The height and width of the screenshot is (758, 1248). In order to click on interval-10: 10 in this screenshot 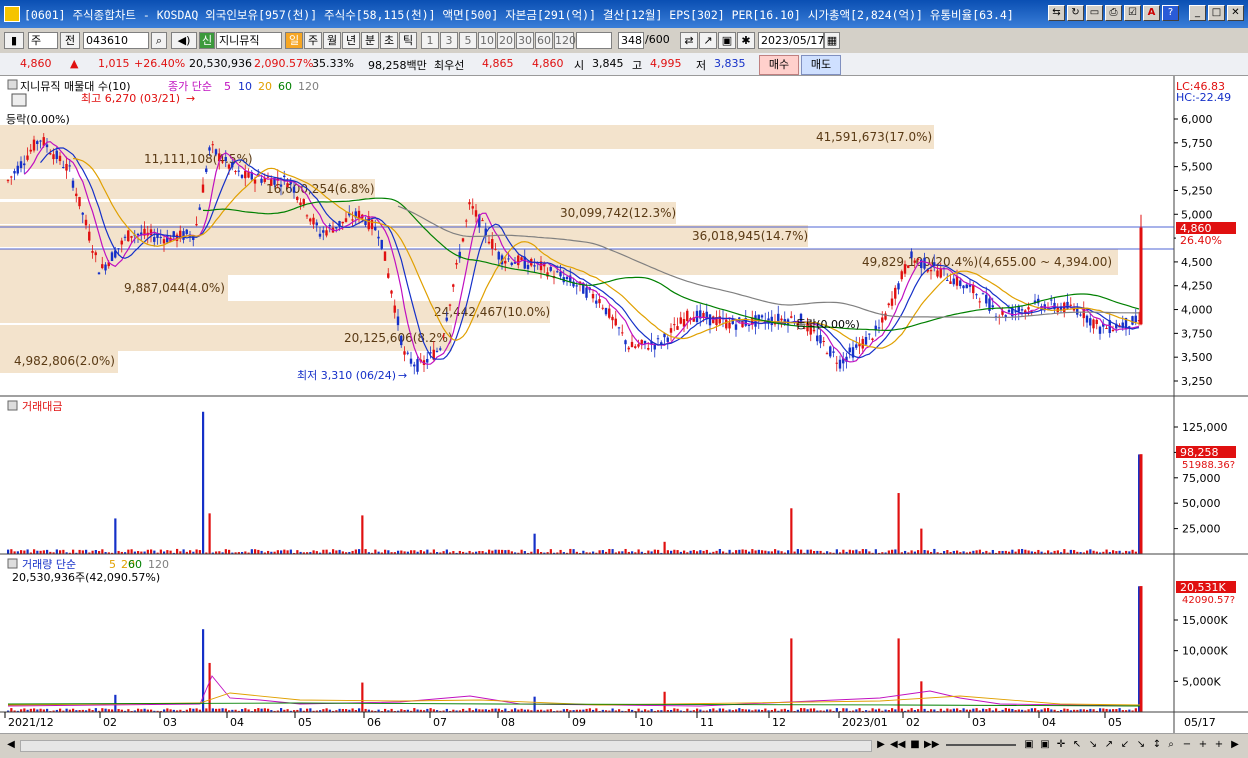, I will do `click(487, 40)`.